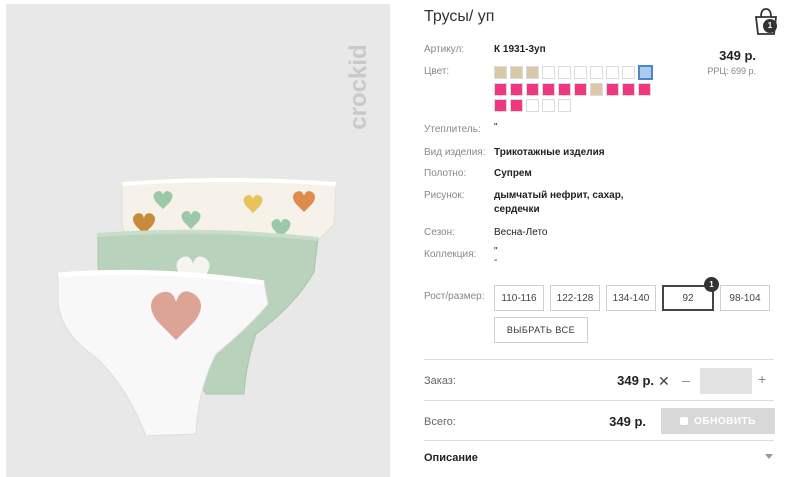  I want to click on fabric-label: Полотно:, so click(445, 173).